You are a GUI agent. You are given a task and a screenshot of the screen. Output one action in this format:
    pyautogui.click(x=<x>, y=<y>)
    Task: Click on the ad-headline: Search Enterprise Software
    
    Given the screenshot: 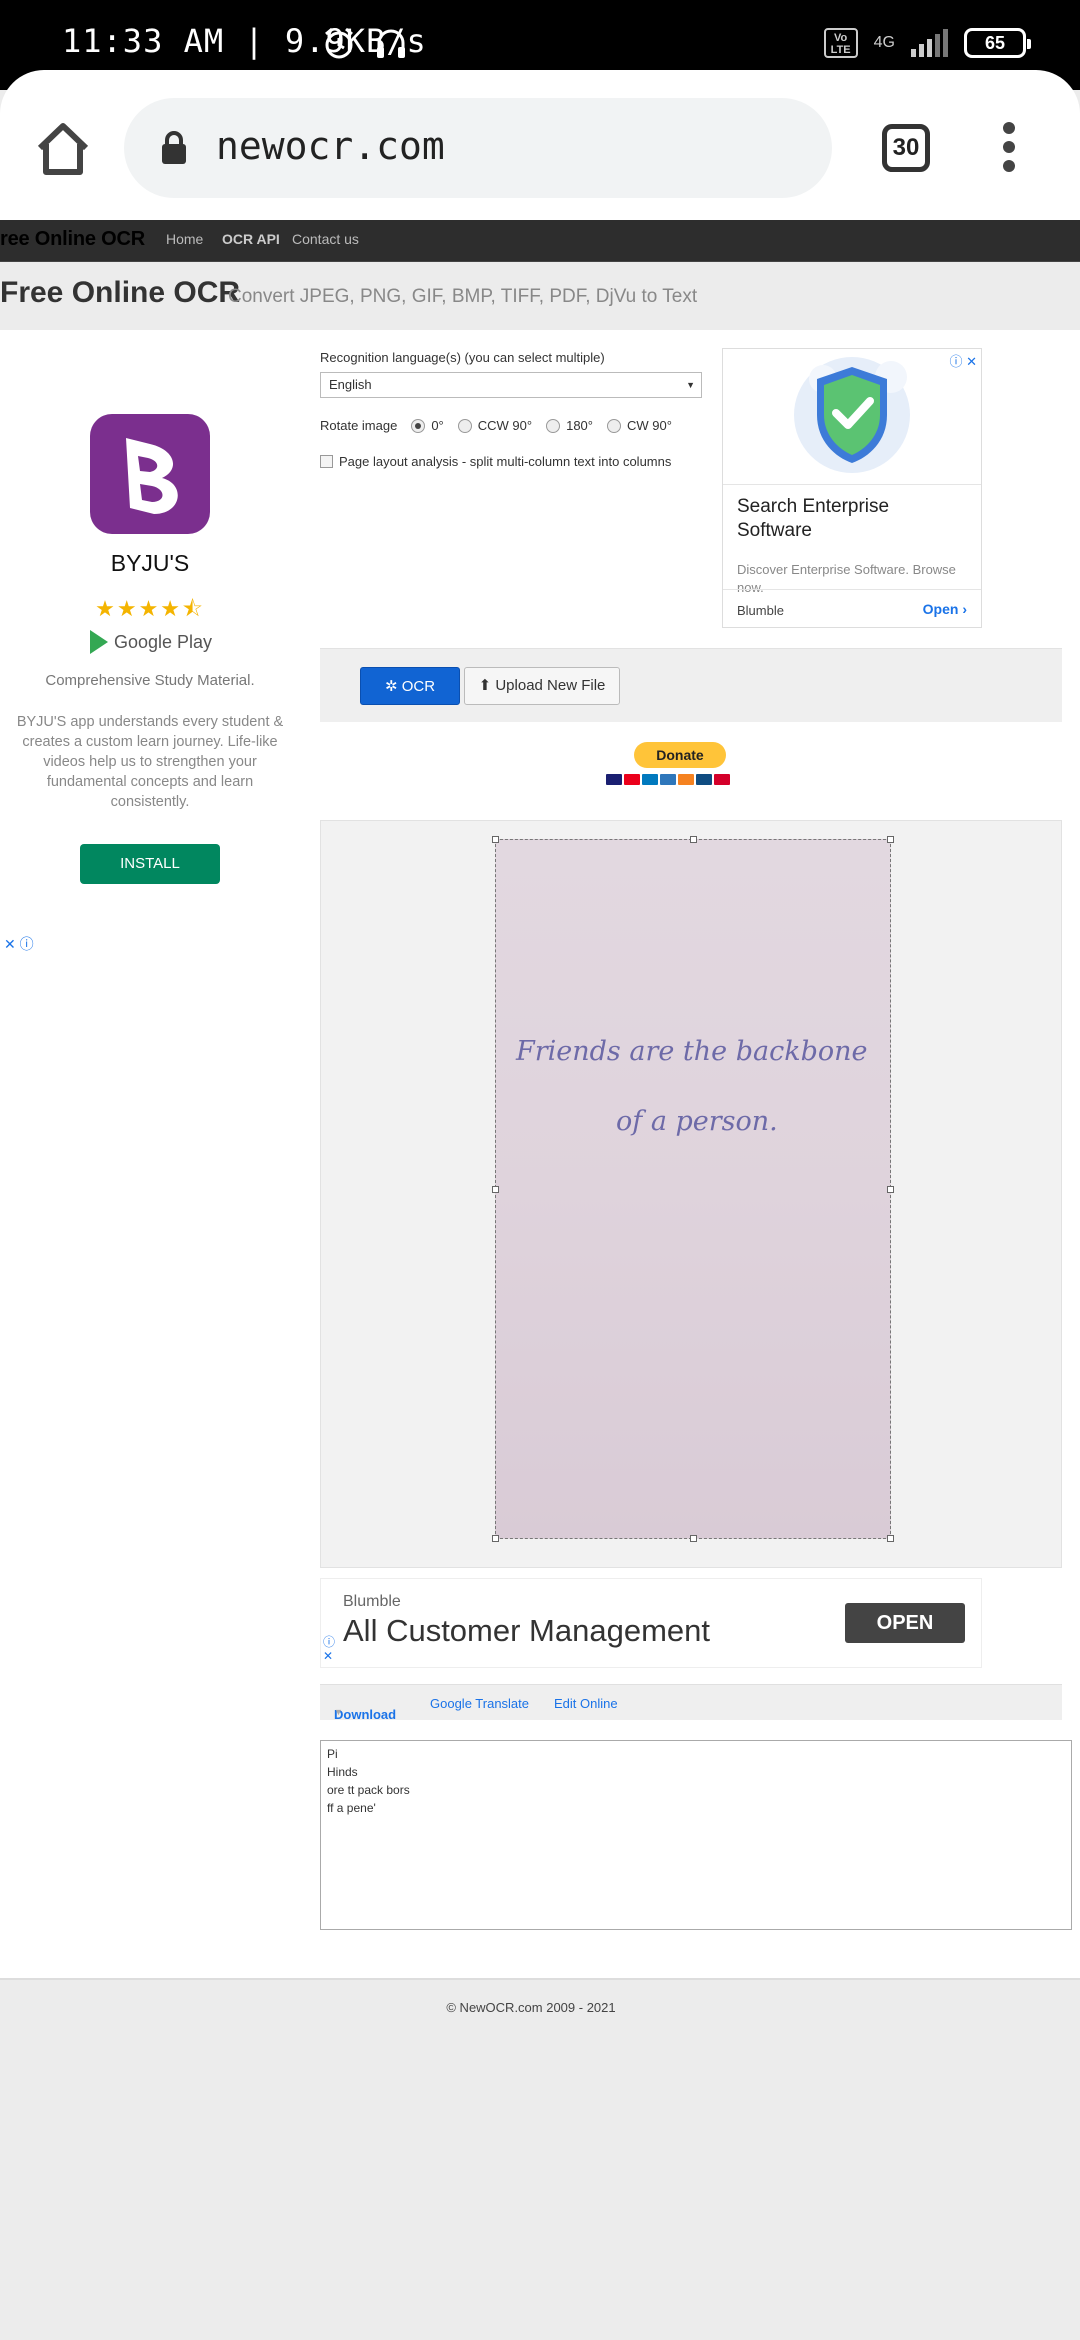 What is the action you would take?
    pyautogui.click(x=813, y=518)
    